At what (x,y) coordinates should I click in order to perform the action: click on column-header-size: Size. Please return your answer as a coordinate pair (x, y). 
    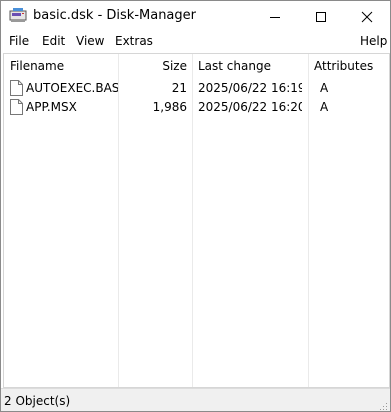
    Looking at the image, I should click on (153, 66).